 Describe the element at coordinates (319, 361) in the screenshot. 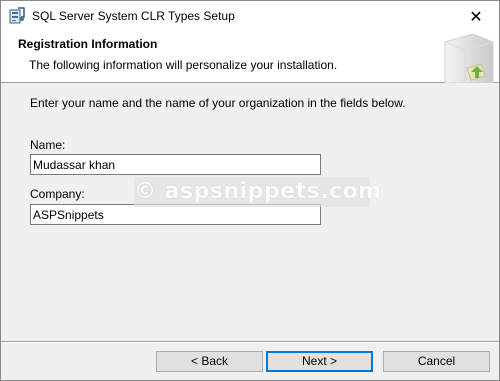

I see `next-button: Next >` at that location.